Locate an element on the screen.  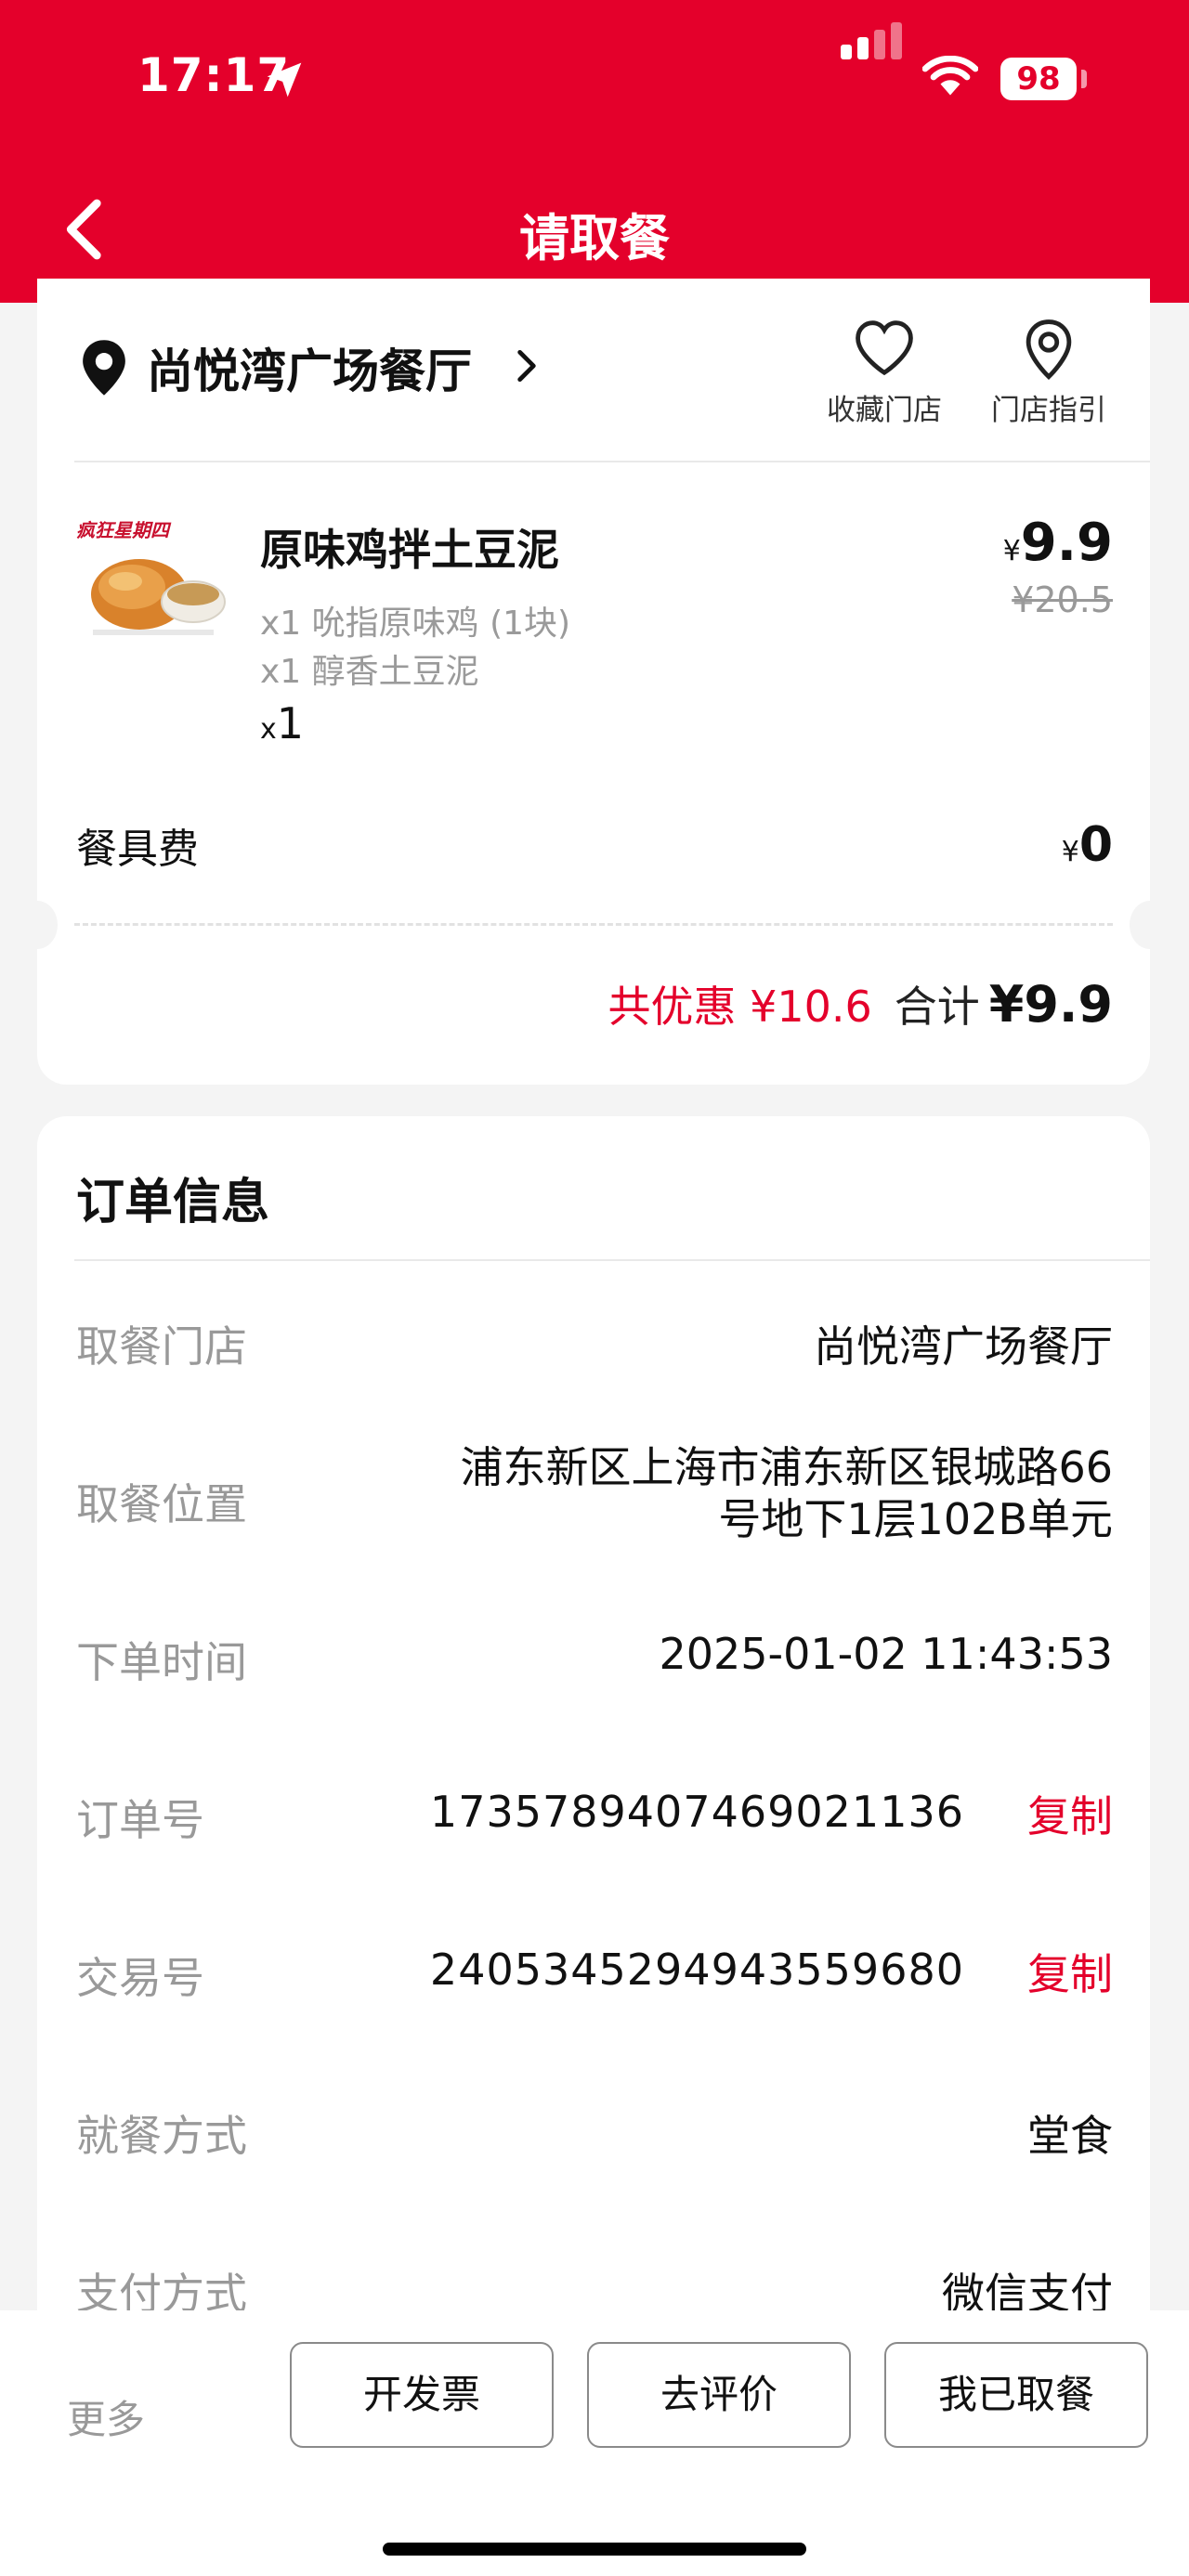
store-guide-label: 门店指引 is located at coordinates (1048, 410).